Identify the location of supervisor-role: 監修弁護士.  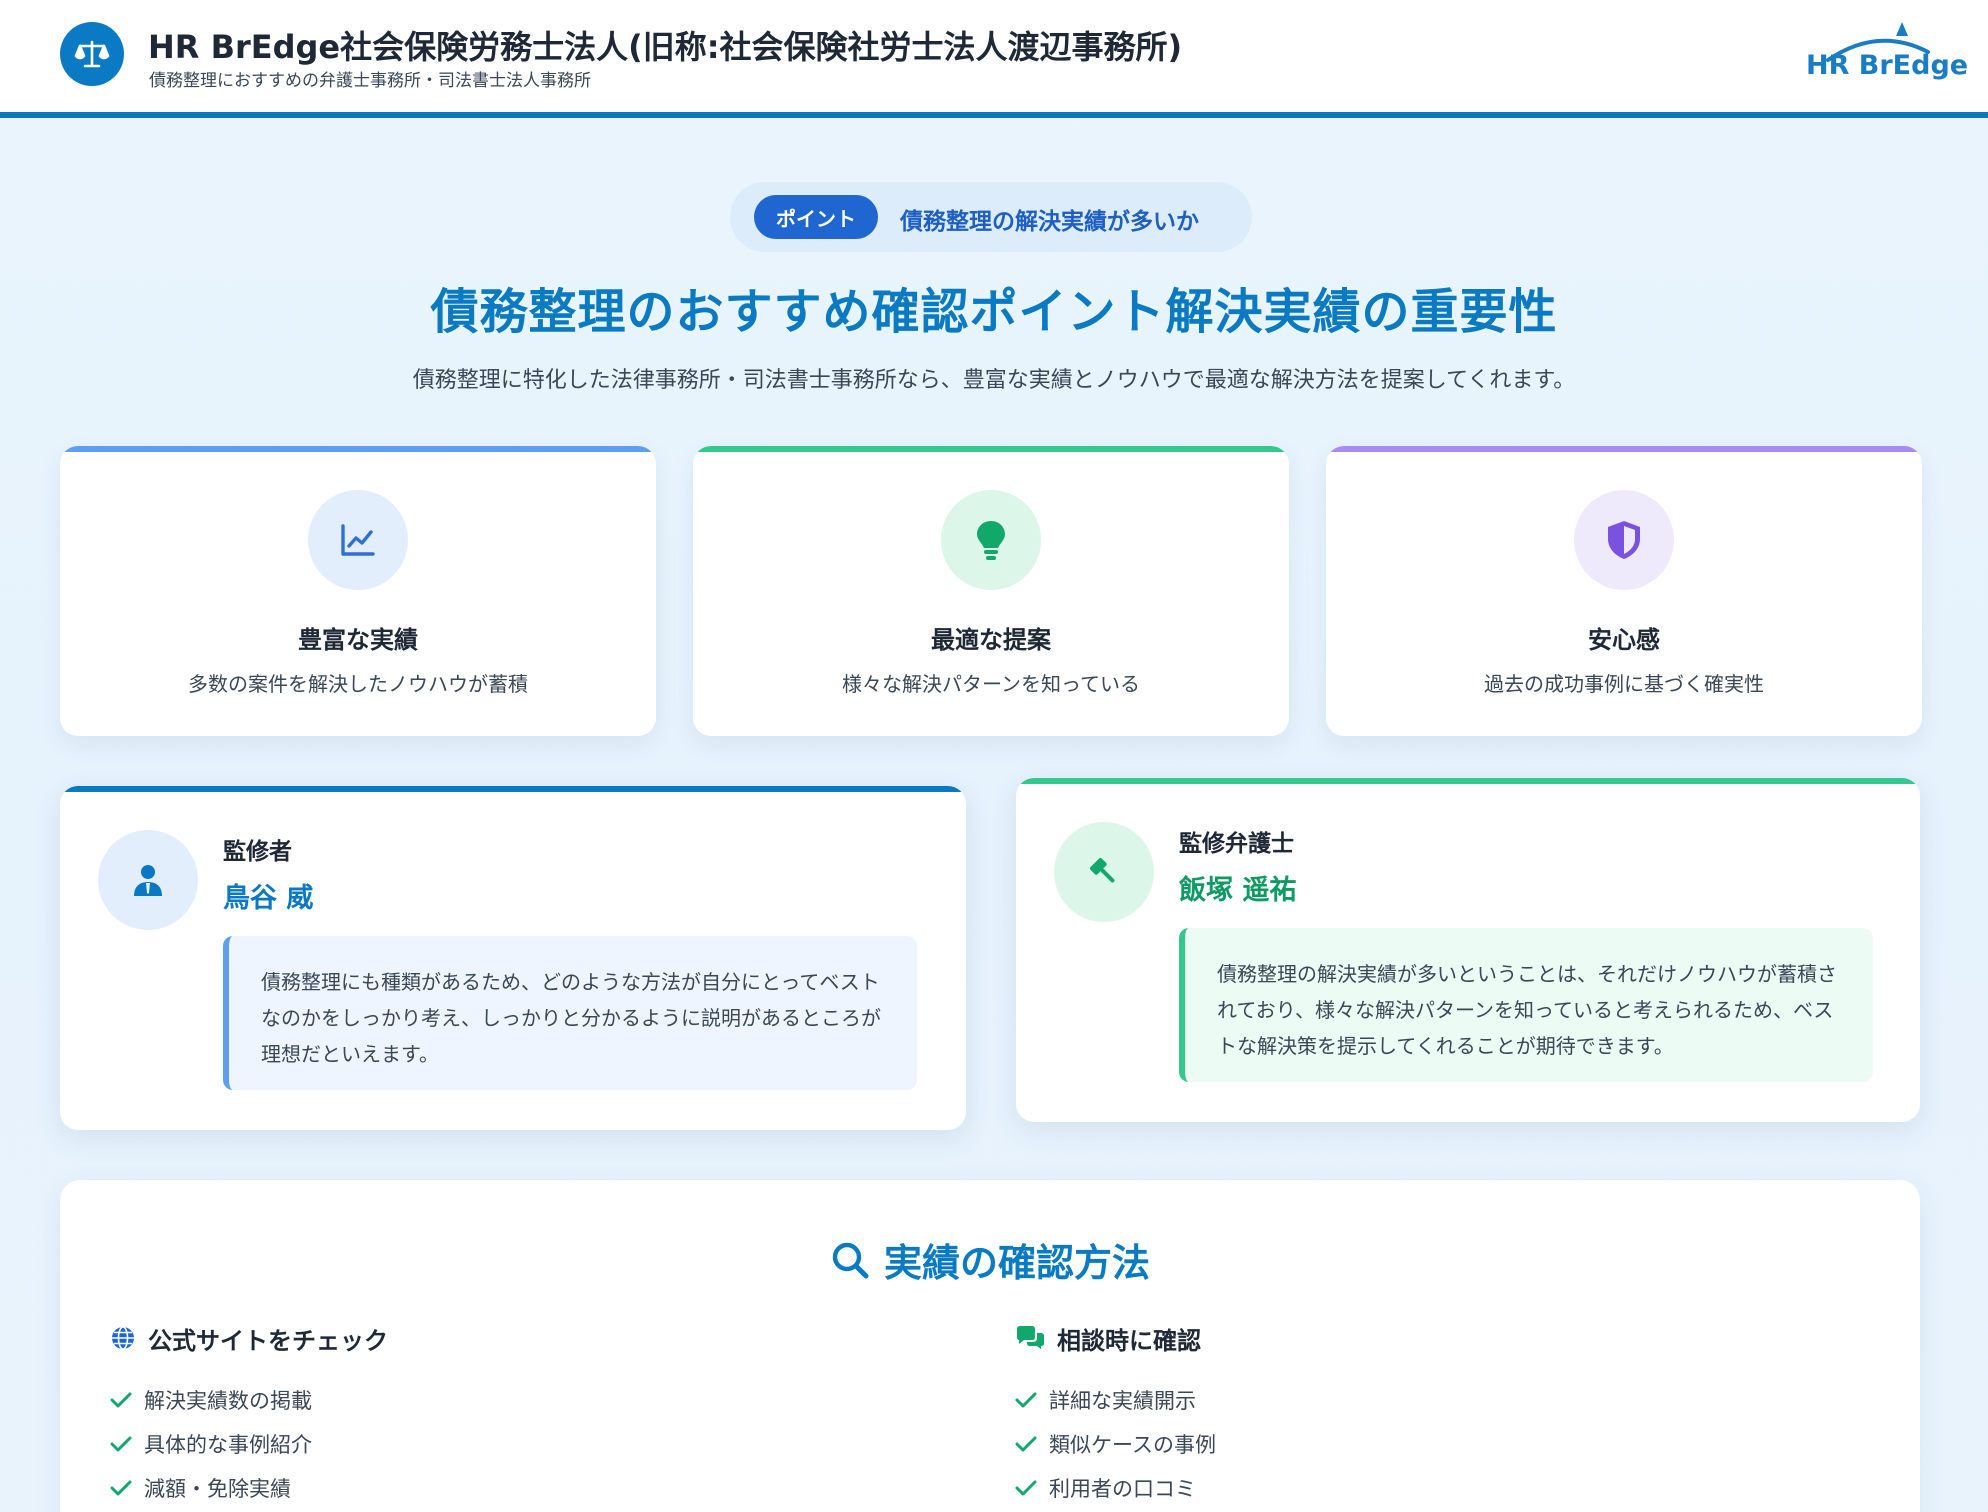
(1236, 844).